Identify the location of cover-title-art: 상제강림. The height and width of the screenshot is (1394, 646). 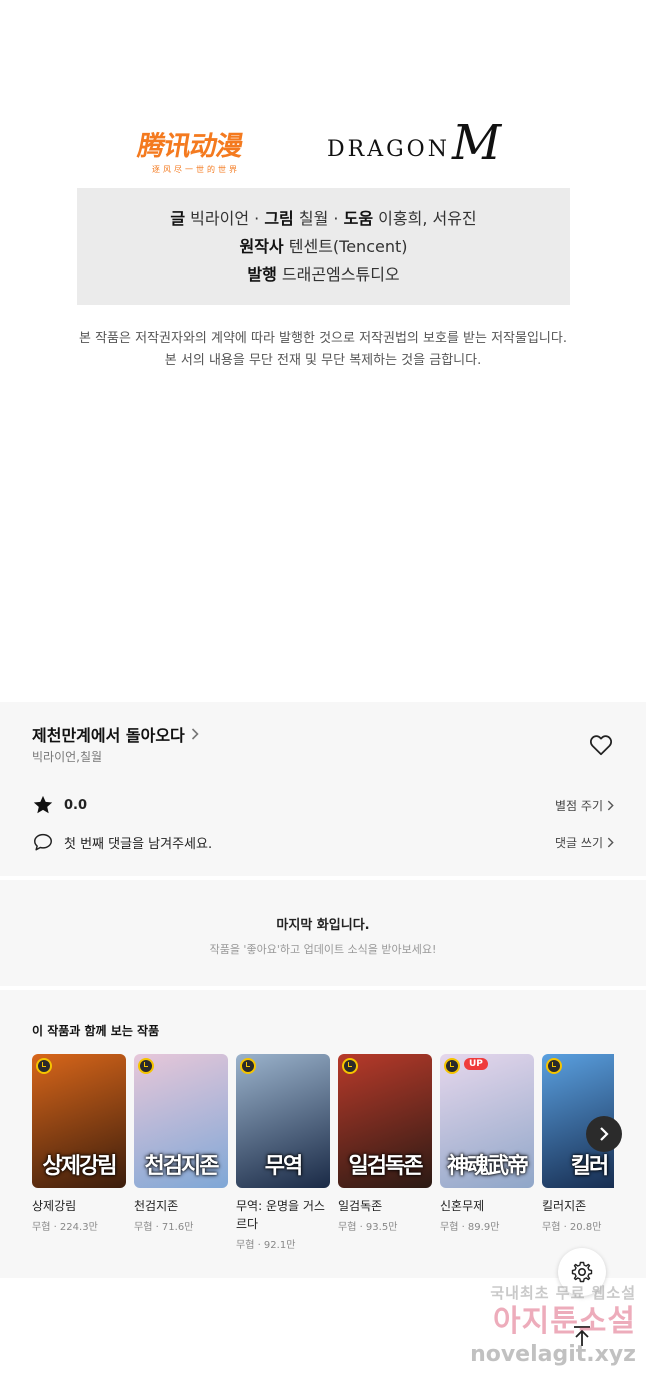
(80, 1166).